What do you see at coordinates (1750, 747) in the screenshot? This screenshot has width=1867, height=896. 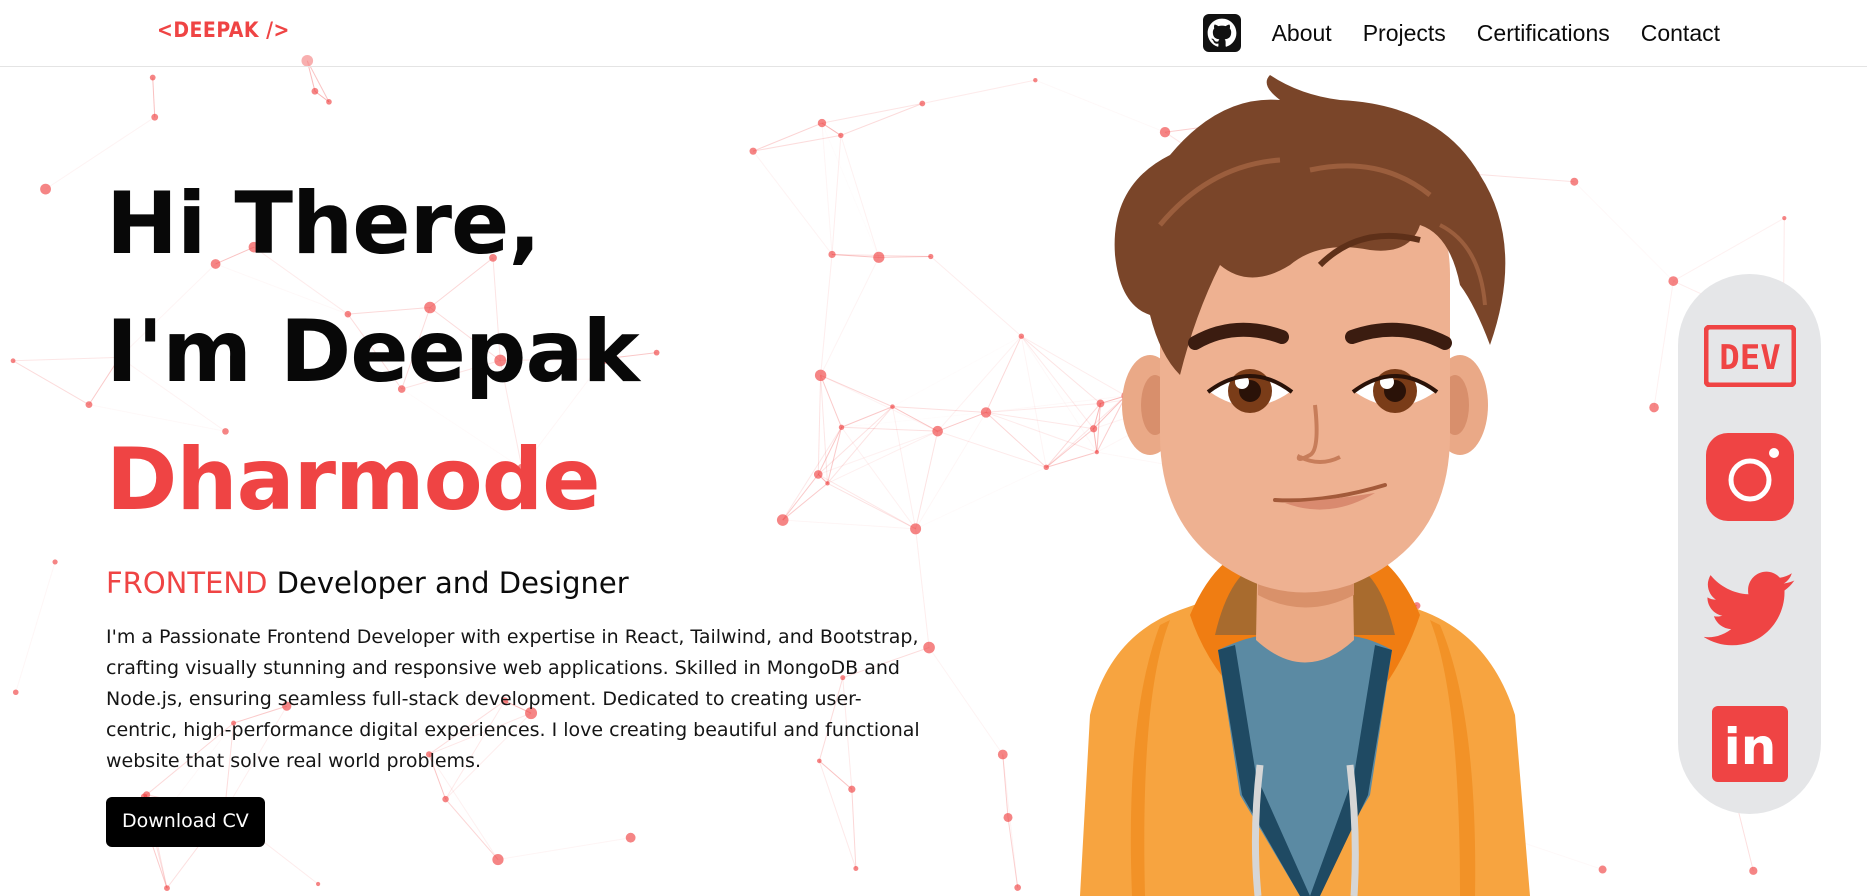 I see `linkedin-label: in` at bounding box center [1750, 747].